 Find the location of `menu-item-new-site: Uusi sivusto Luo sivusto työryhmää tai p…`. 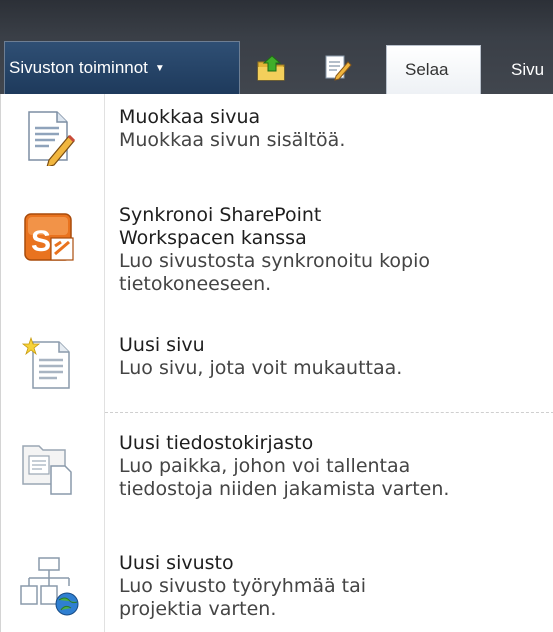

menu-item-new-site: Uusi sivusto Luo sivusto työryhmää tai p… is located at coordinates (277, 592).